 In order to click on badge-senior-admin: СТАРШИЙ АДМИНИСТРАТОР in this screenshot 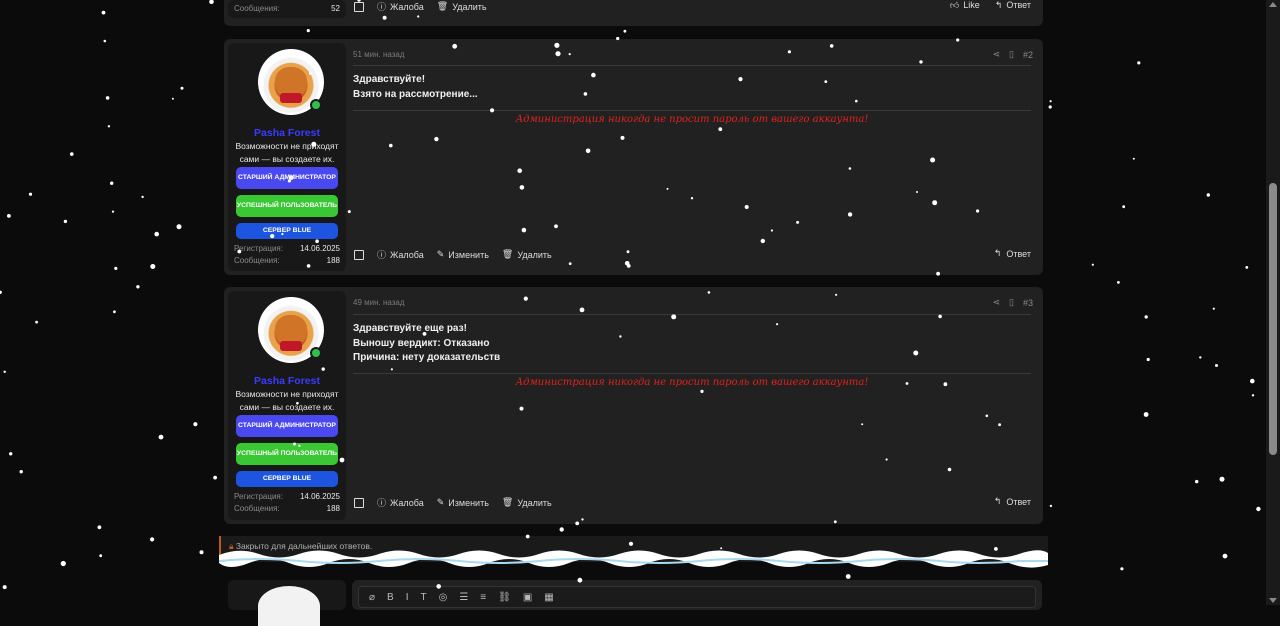, I will do `click(287, 426)`.